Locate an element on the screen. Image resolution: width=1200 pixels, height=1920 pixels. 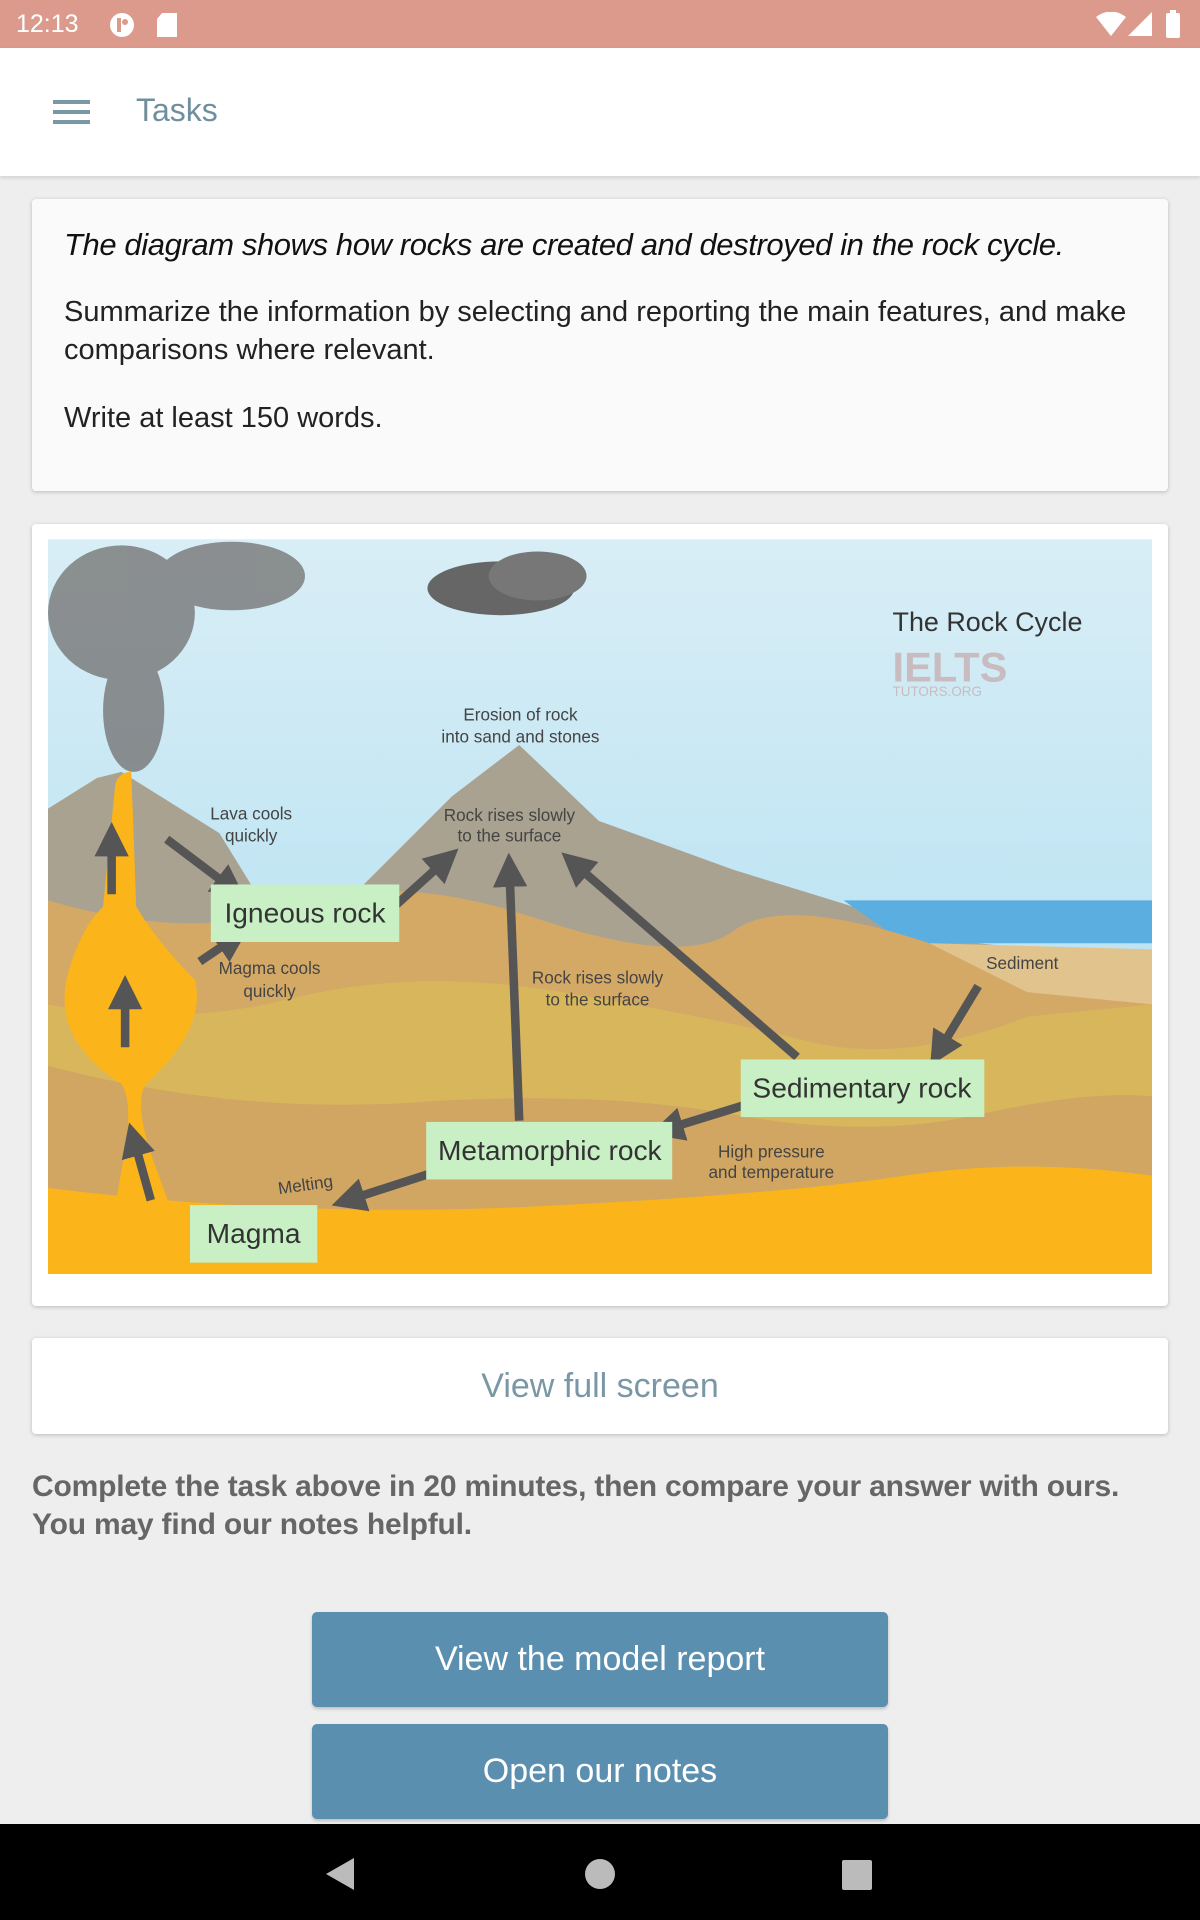
app-notification-icon is located at coordinates (122, 25).